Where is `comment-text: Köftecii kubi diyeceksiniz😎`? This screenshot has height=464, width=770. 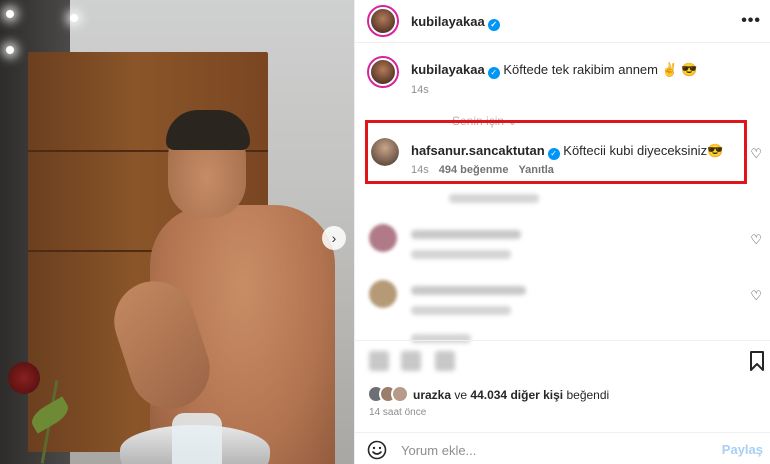
comment-text: Köftecii kubi diyeceksiniz😎 is located at coordinates (643, 150).